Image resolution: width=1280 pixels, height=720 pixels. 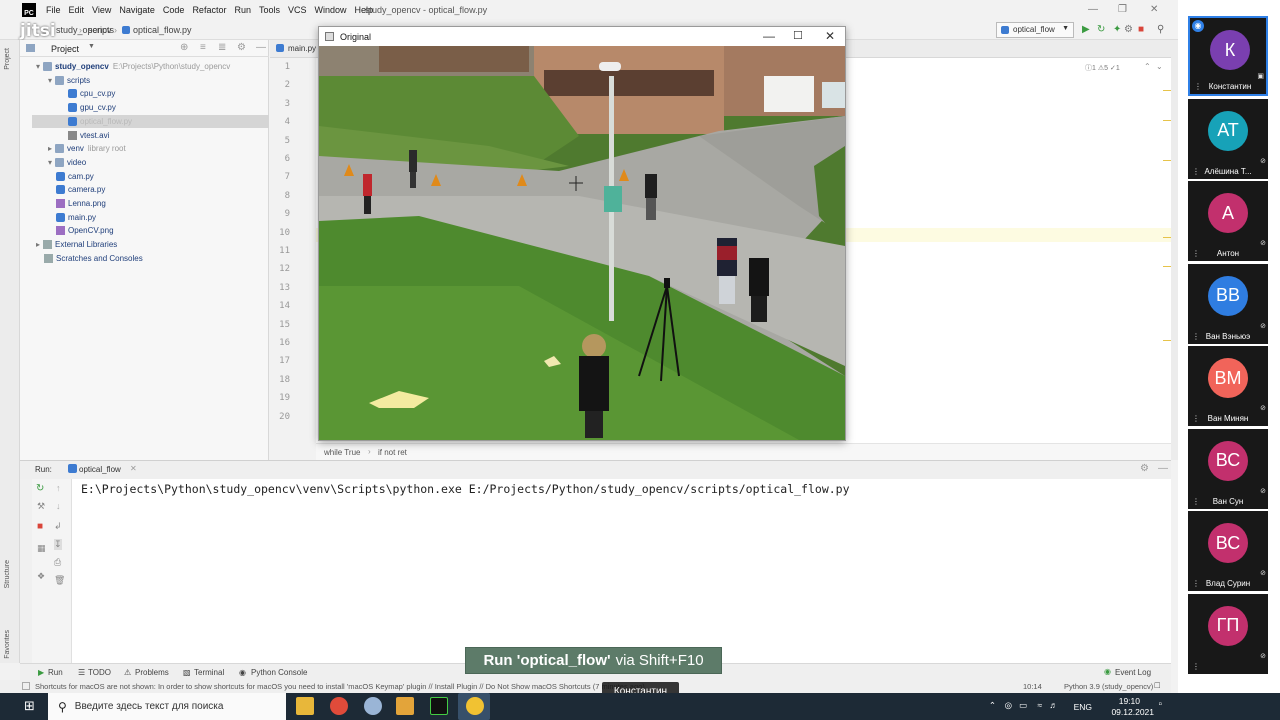 I want to click on participant-tile: А Антон ⋮ ⊘, so click(x=1228, y=221).